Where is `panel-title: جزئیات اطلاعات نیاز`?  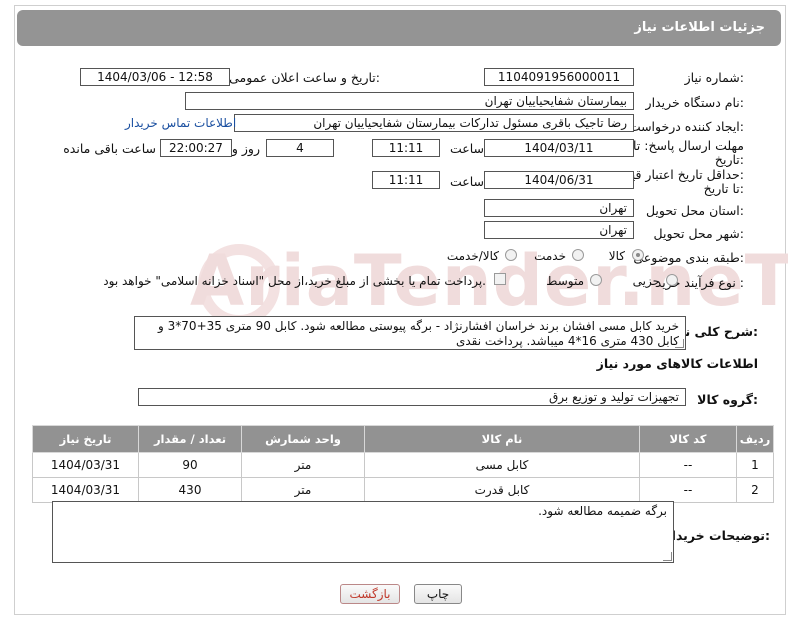
panel-title: جزئیات اطلاعات نیاز is located at coordinates (699, 27).